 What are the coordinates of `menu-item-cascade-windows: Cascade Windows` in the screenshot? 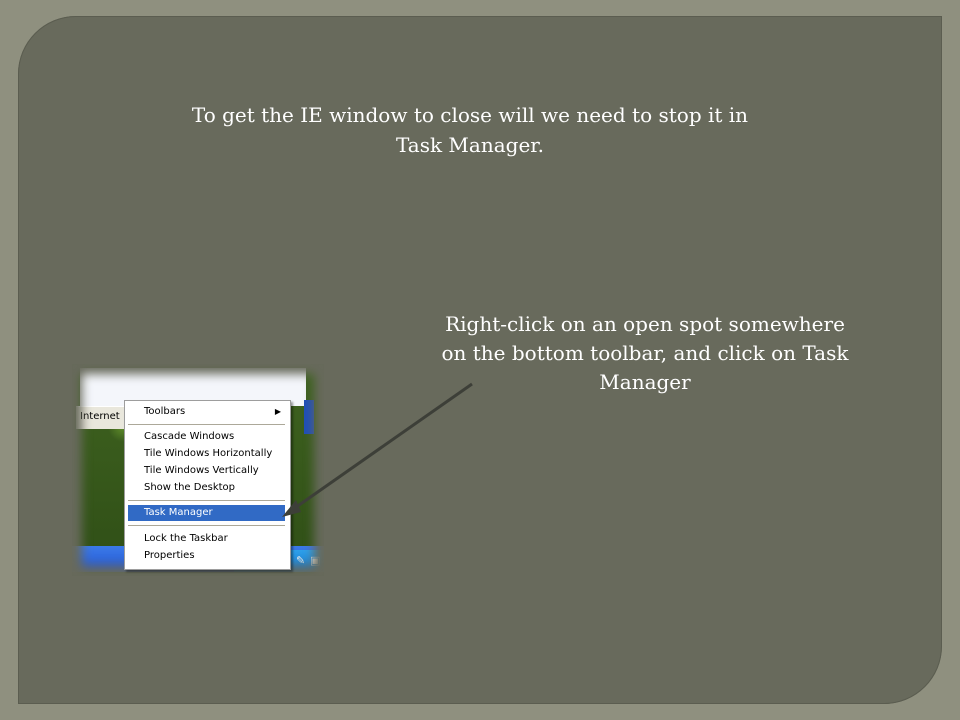 It's located at (206, 437).